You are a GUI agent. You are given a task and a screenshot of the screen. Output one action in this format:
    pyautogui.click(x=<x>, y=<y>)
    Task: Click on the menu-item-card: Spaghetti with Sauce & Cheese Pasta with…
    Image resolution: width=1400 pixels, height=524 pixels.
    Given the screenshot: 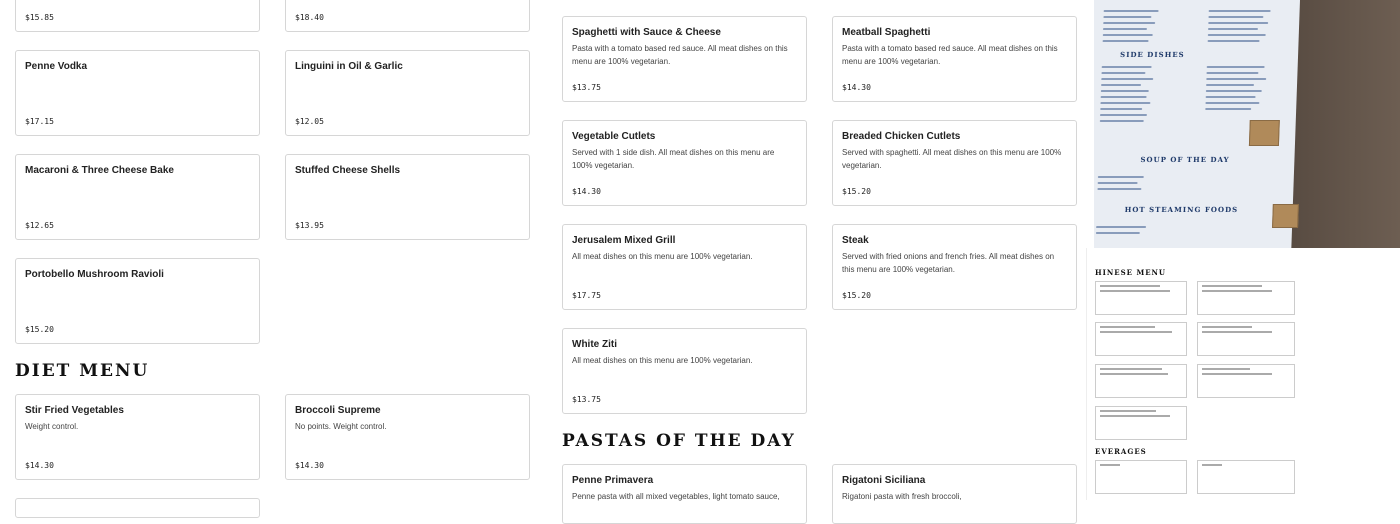 What is the action you would take?
    pyautogui.click(x=684, y=59)
    